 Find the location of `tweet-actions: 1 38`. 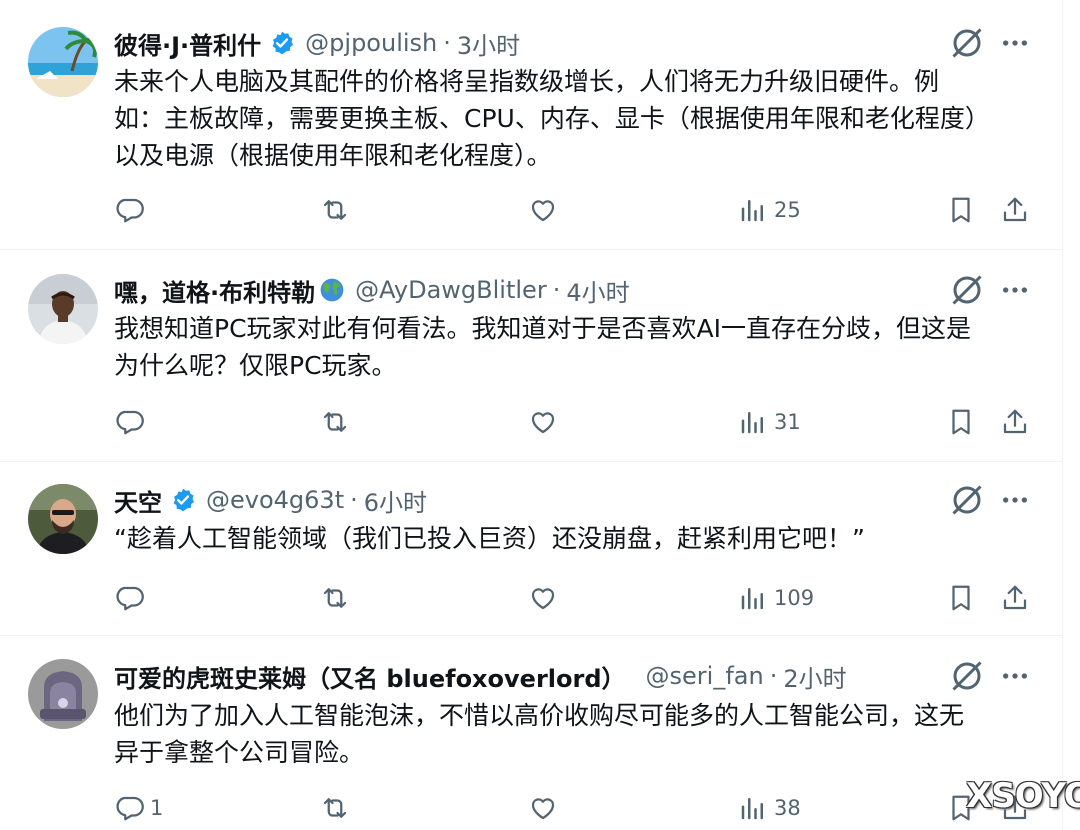

tweet-actions: 1 38 is located at coordinates (579, 808).